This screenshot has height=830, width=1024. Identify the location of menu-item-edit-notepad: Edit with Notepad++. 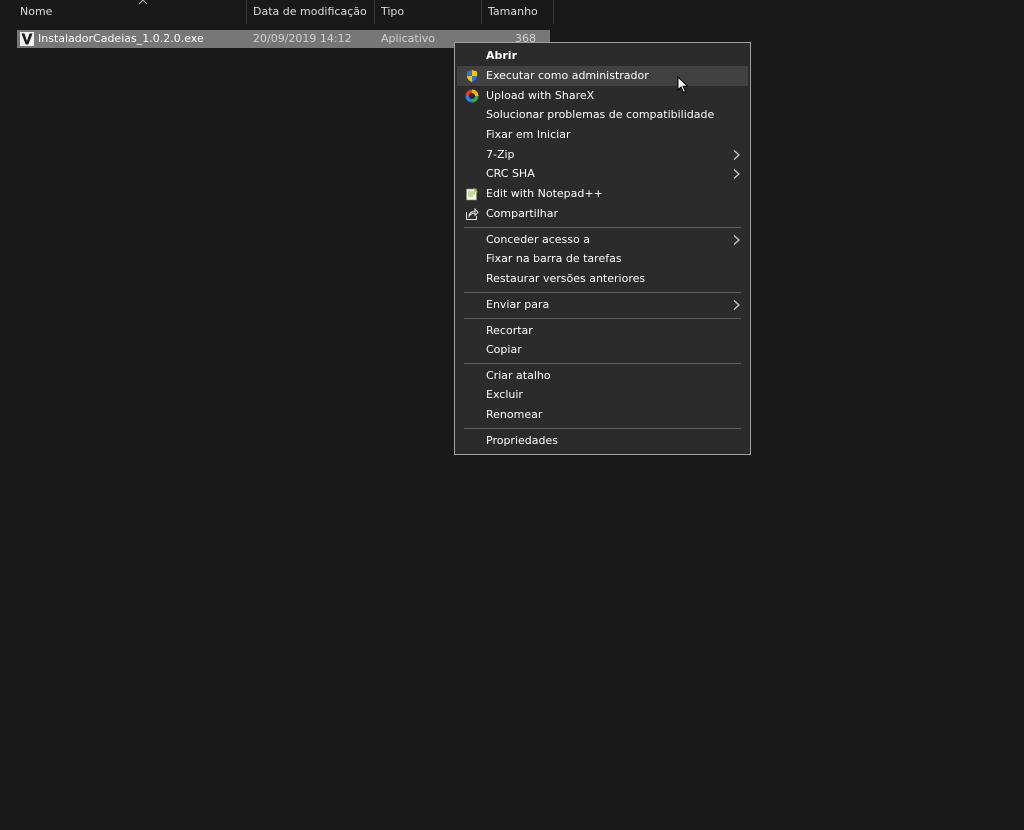
(602, 194).